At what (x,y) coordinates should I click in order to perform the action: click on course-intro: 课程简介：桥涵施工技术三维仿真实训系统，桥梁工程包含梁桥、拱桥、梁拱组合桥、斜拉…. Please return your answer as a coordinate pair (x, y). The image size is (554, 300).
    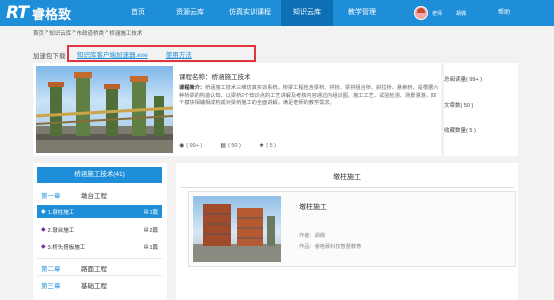
    Looking at the image, I should click on (310, 96).